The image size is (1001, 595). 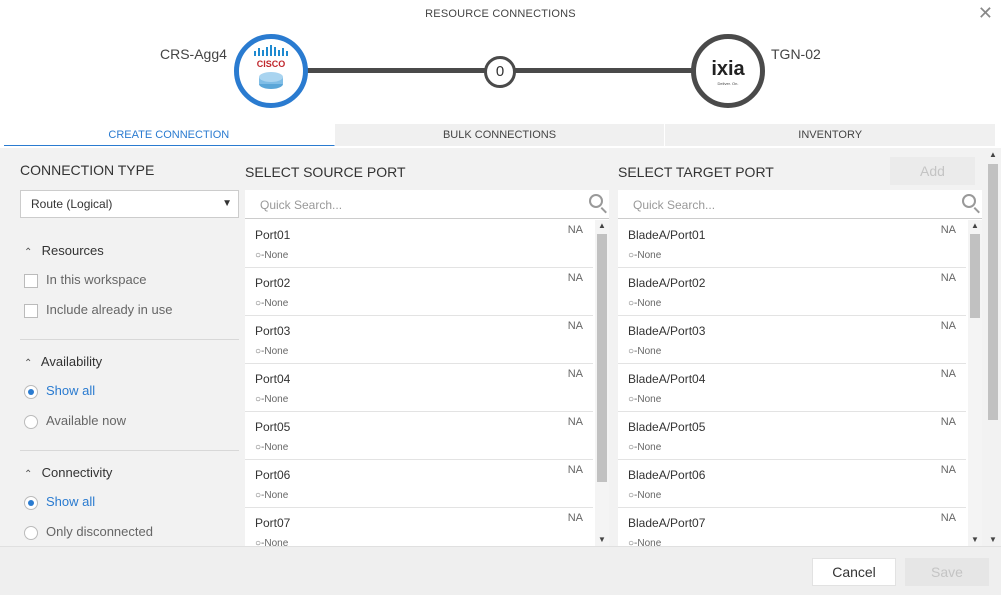 I want to click on close-icon: ✕, so click(x=985, y=13).